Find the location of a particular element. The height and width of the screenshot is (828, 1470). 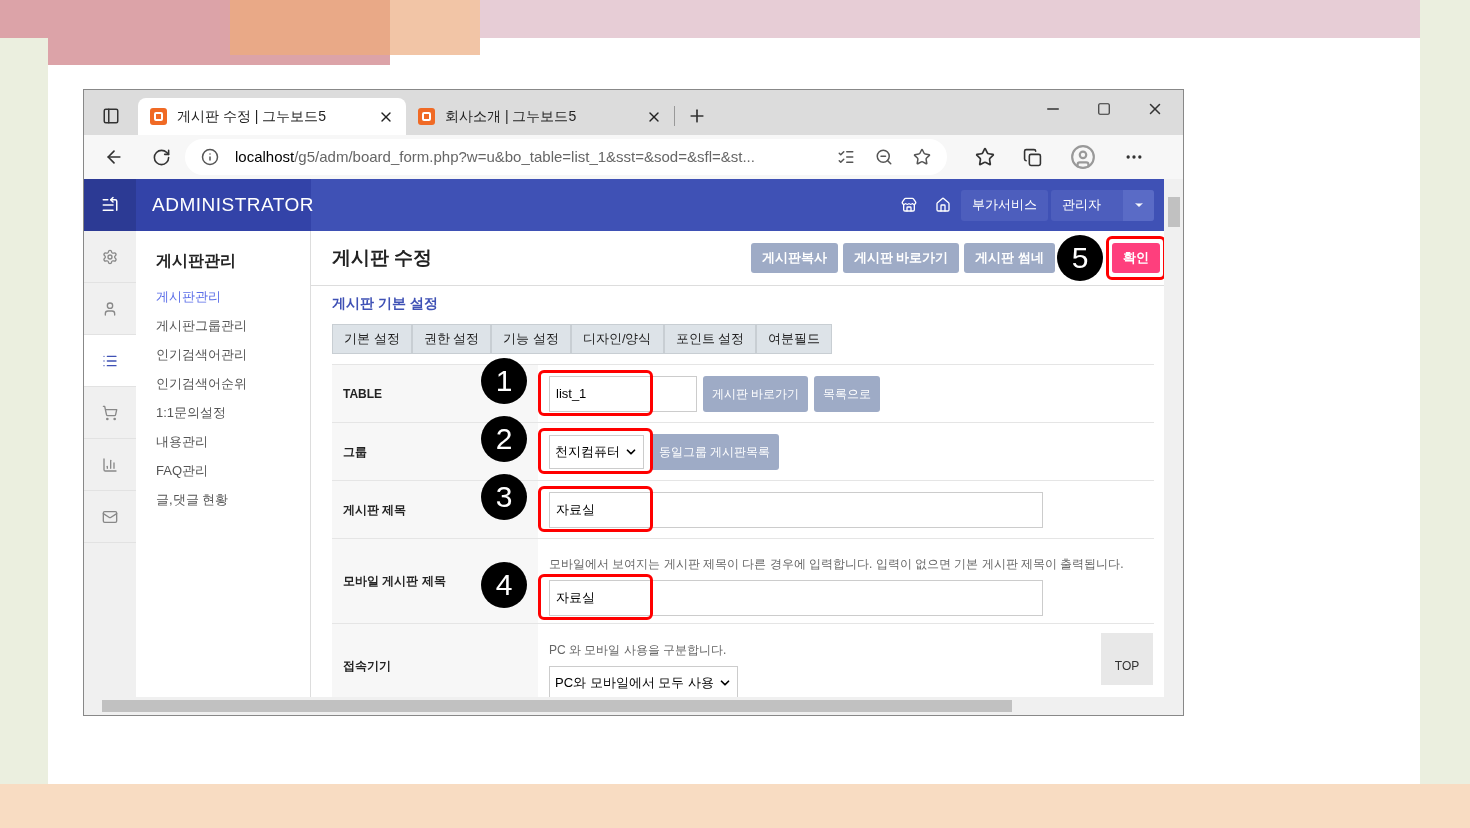

browser-tab: 게시판 수정 | 그누보드5 is located at coordinates (272, 116).